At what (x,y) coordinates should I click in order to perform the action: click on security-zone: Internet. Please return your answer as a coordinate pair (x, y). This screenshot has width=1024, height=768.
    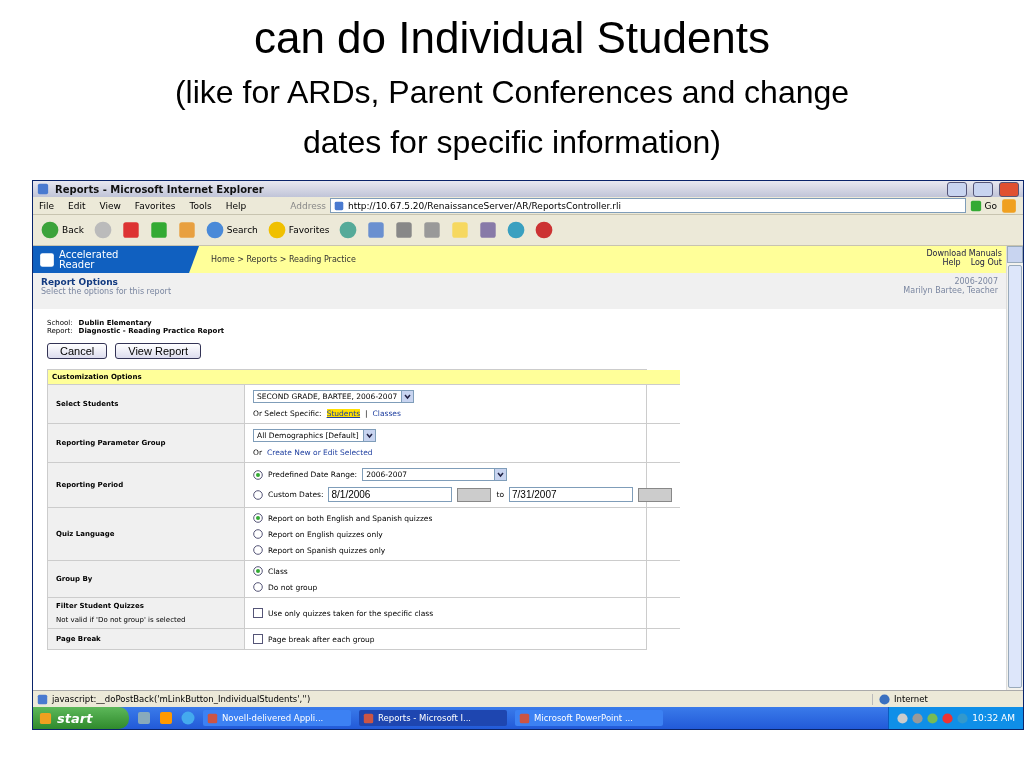
    Looking at the image, I should click on (911, 699).